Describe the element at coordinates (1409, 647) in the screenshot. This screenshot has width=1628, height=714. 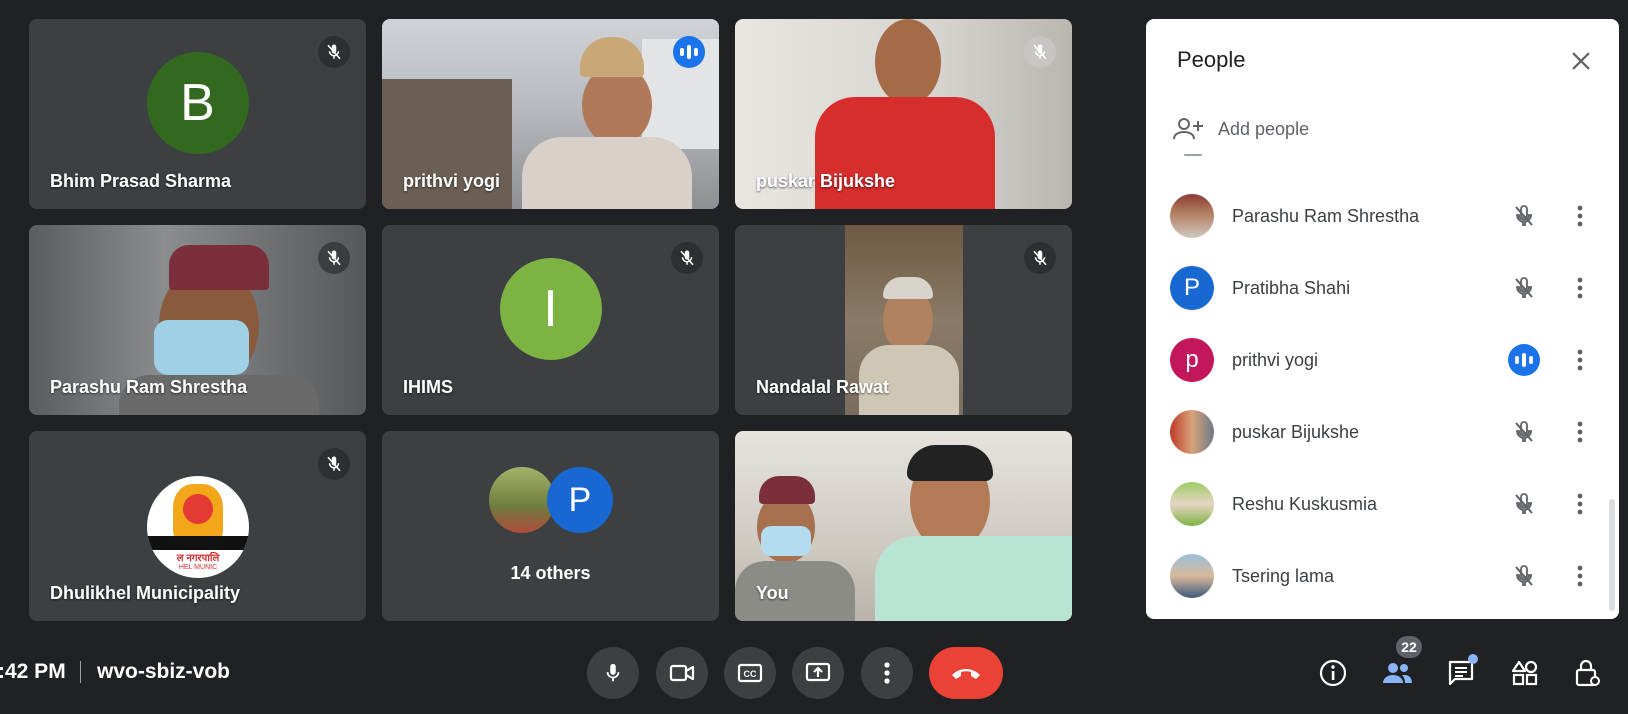
I see `participant-count-badge: 22` at that location.